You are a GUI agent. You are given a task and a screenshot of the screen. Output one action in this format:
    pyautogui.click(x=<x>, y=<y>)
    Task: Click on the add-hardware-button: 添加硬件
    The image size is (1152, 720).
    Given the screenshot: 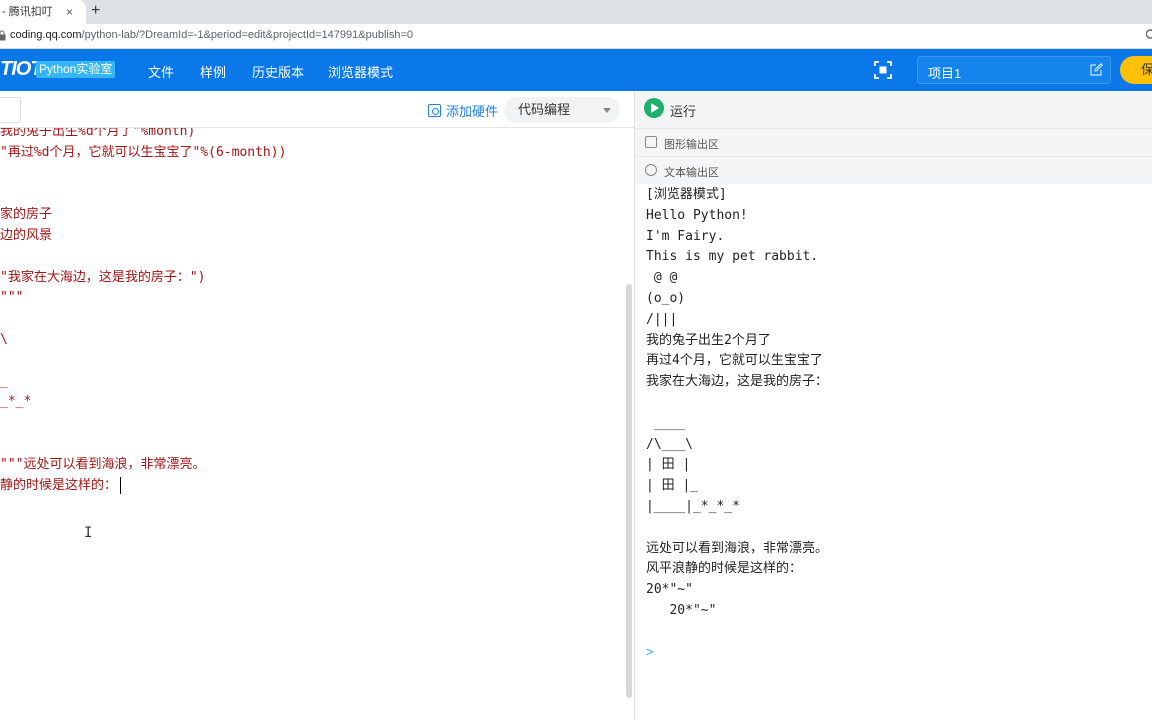 What is the action you would take?
    pyautogui.click(x=463, y=110)
    